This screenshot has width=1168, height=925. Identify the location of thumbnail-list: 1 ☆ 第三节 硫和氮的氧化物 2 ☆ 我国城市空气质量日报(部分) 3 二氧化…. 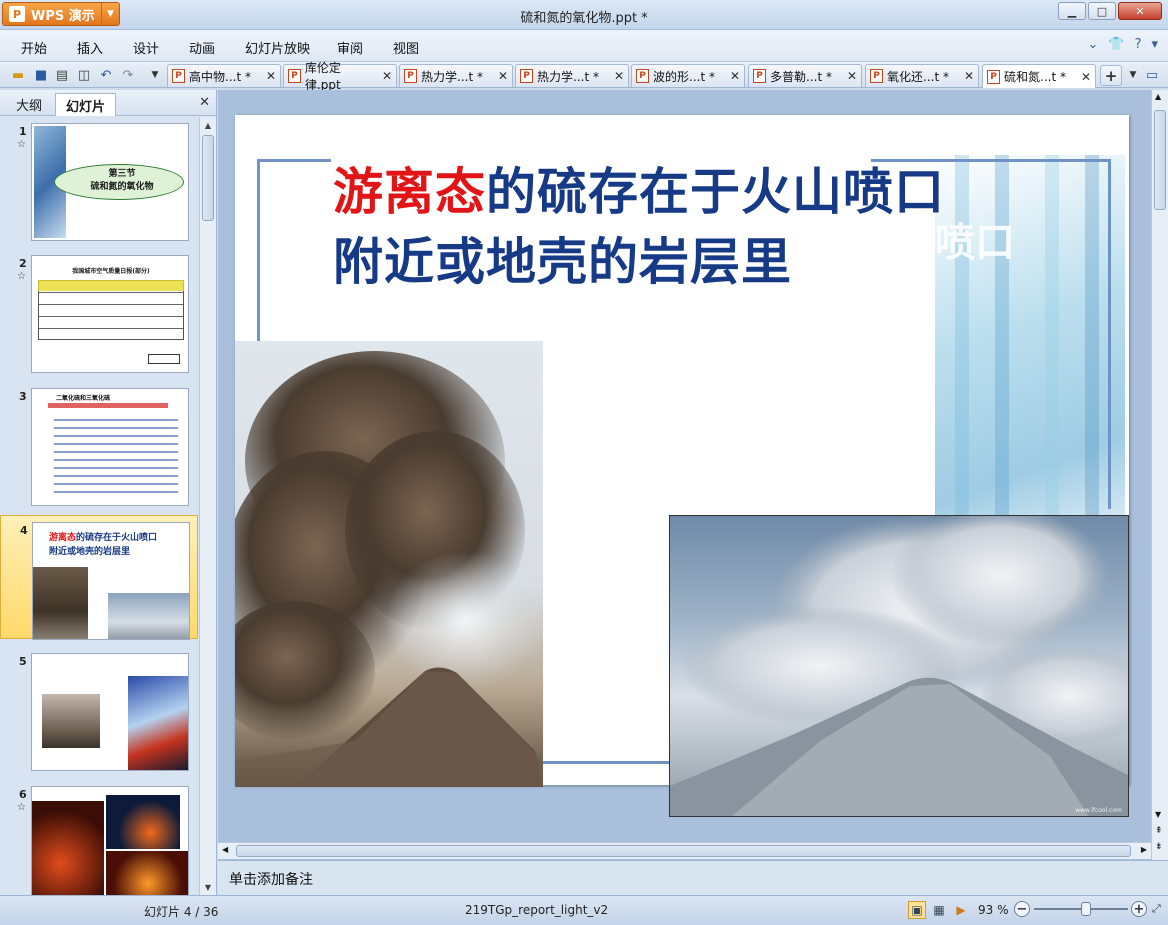
(99, 506).